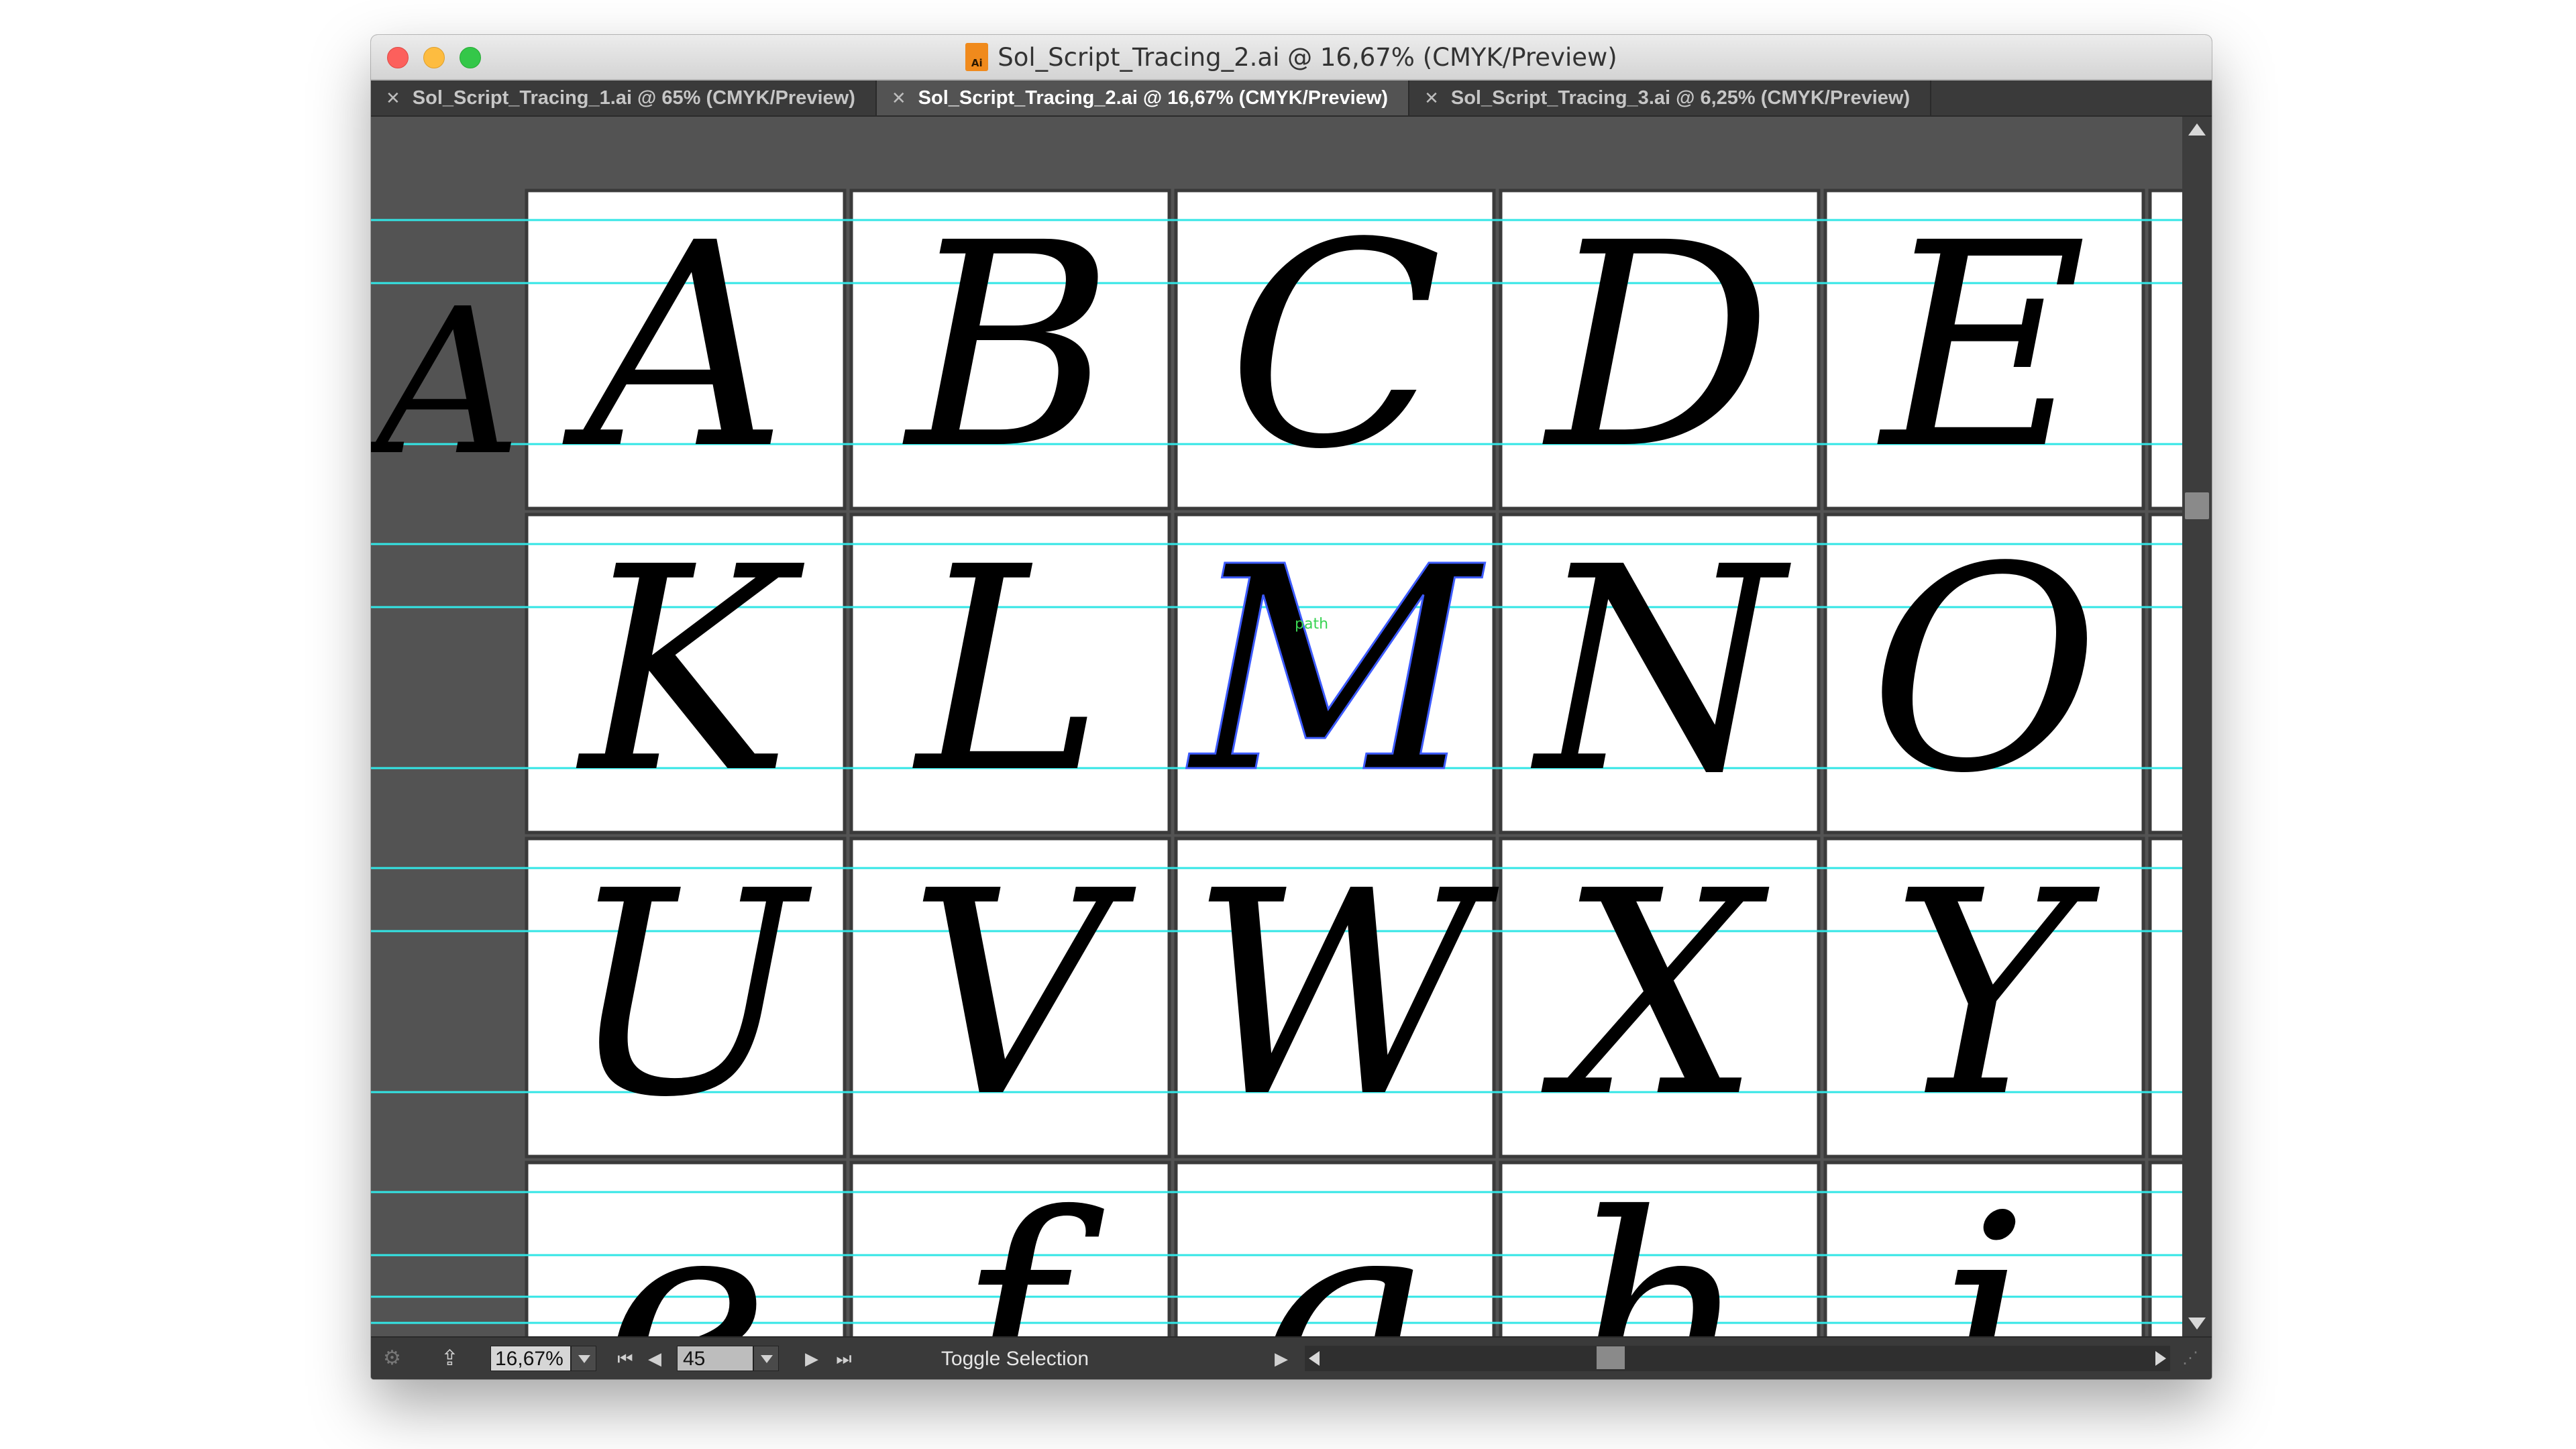 The width and height of the screenshot is (2576, 1449). I want to click on scroll-right-arrow-icon, so click(2160, 1358).